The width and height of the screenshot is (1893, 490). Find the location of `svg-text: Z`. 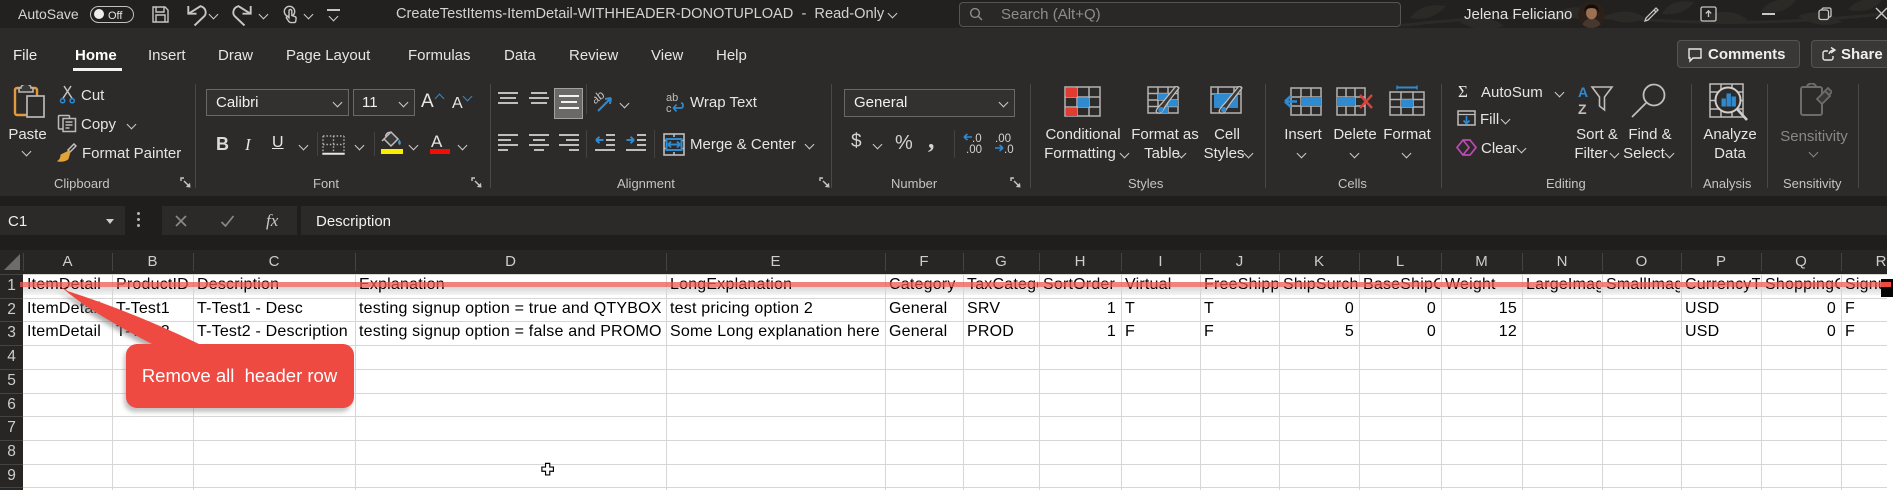

svg-text: Z is located at coordinates (1582, 108).